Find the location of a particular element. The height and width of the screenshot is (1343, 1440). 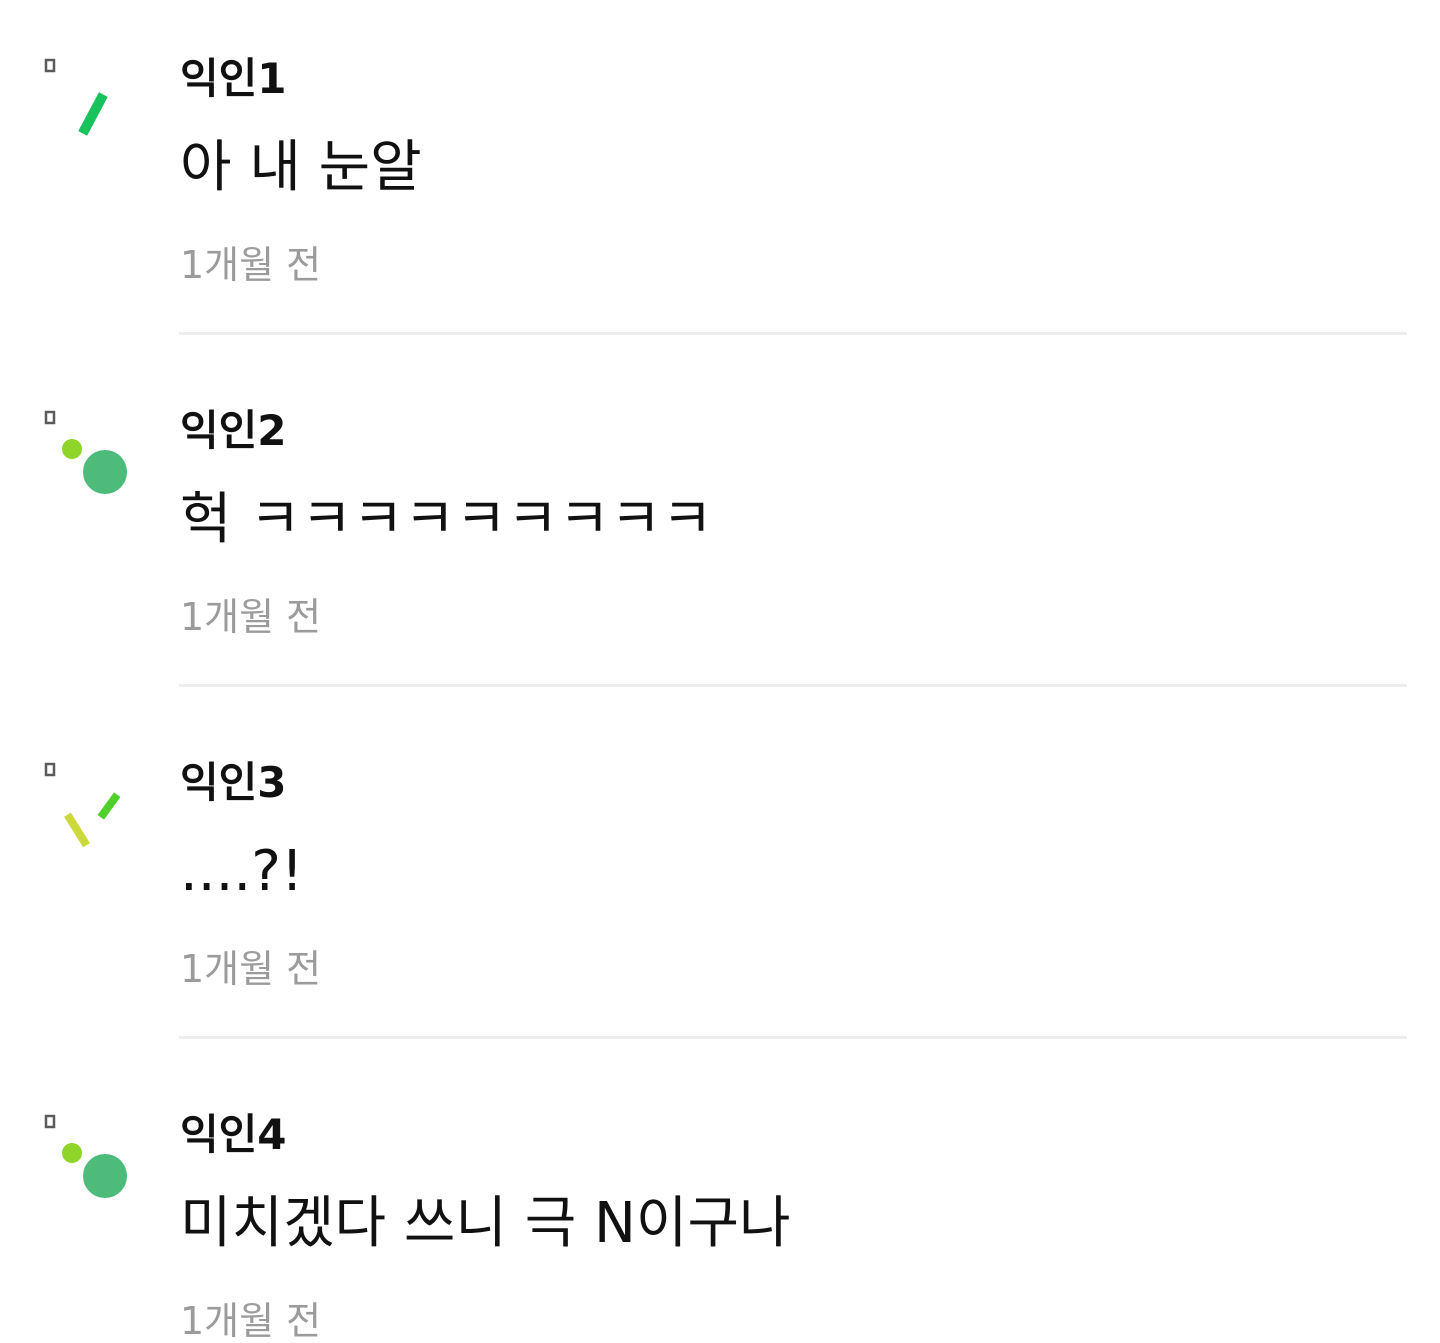

comment-text: 헉 ㅋㅋㅋㅋㅋㅋㅋㅋㅋ is located at coordinates (447, 519).